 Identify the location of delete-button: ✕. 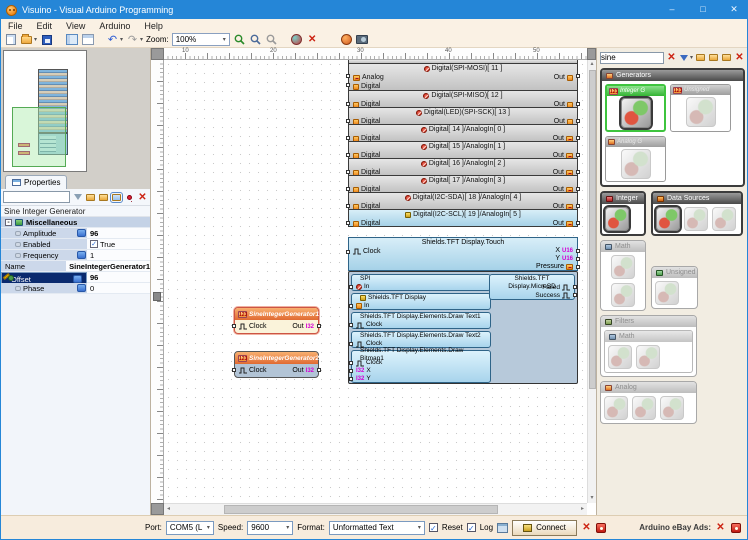
(312, 40).